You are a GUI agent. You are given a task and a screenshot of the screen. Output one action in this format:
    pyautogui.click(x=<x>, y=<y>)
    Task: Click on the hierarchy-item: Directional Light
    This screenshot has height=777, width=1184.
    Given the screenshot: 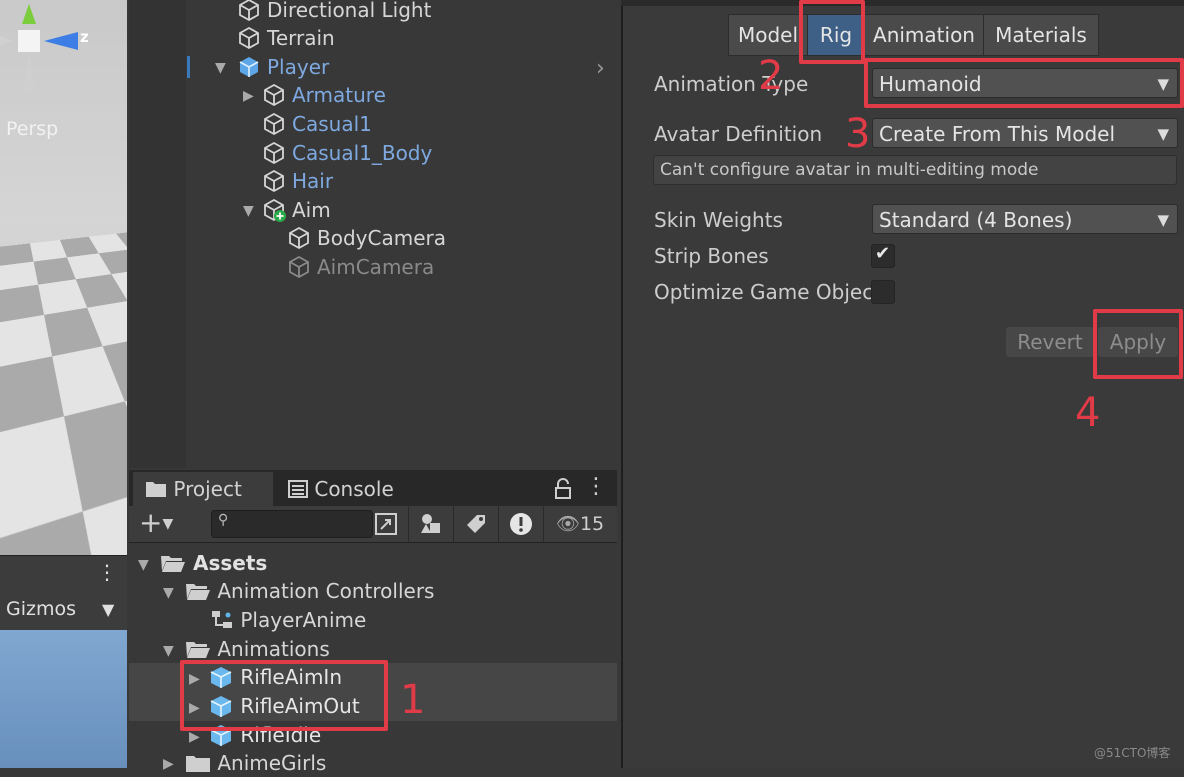 What is the action you would take?
    pyautogui.click(x=334, y=12)
    